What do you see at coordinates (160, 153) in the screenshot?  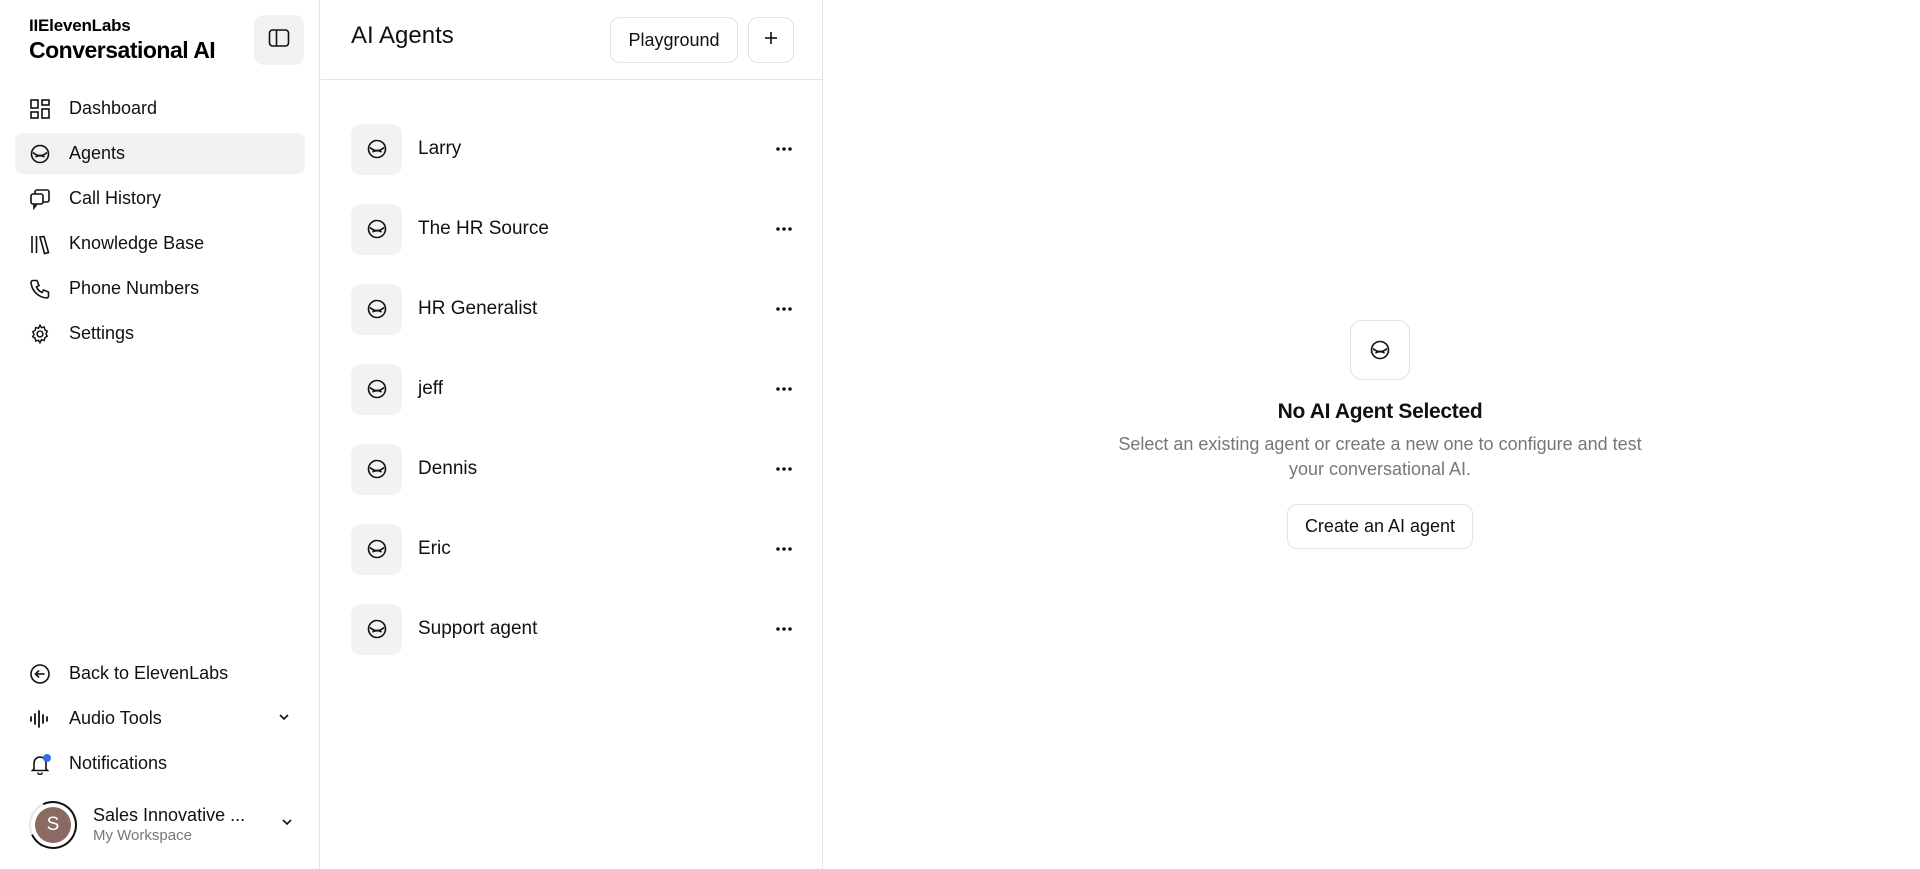 I see `sidebar-item-agents: Agents` at bounding box center [160, 153].